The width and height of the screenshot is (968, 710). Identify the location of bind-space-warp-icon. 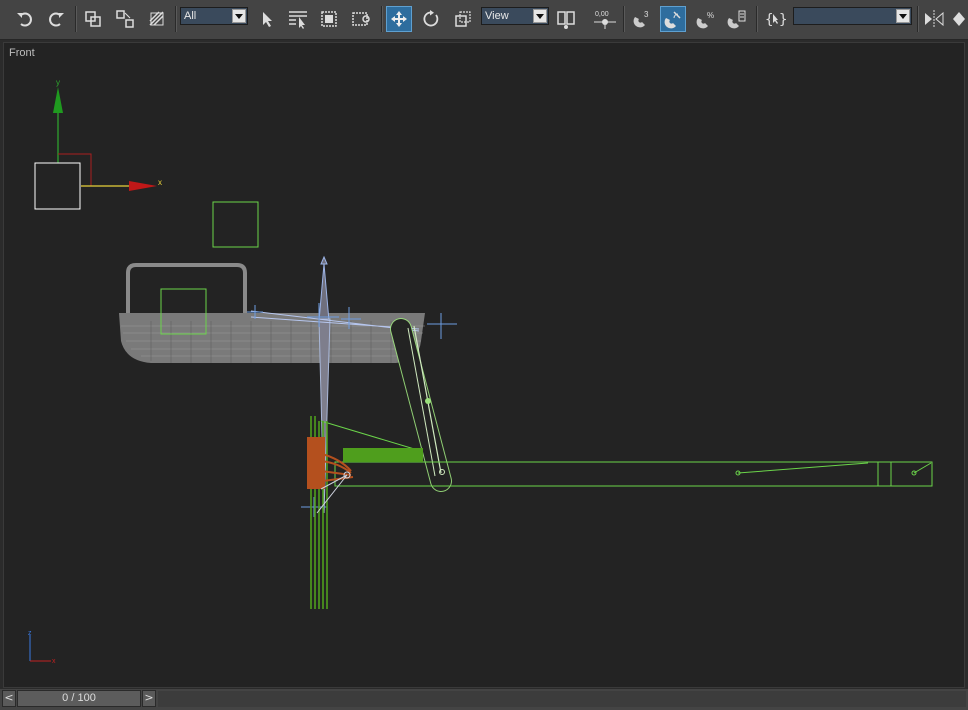
(157, 19).